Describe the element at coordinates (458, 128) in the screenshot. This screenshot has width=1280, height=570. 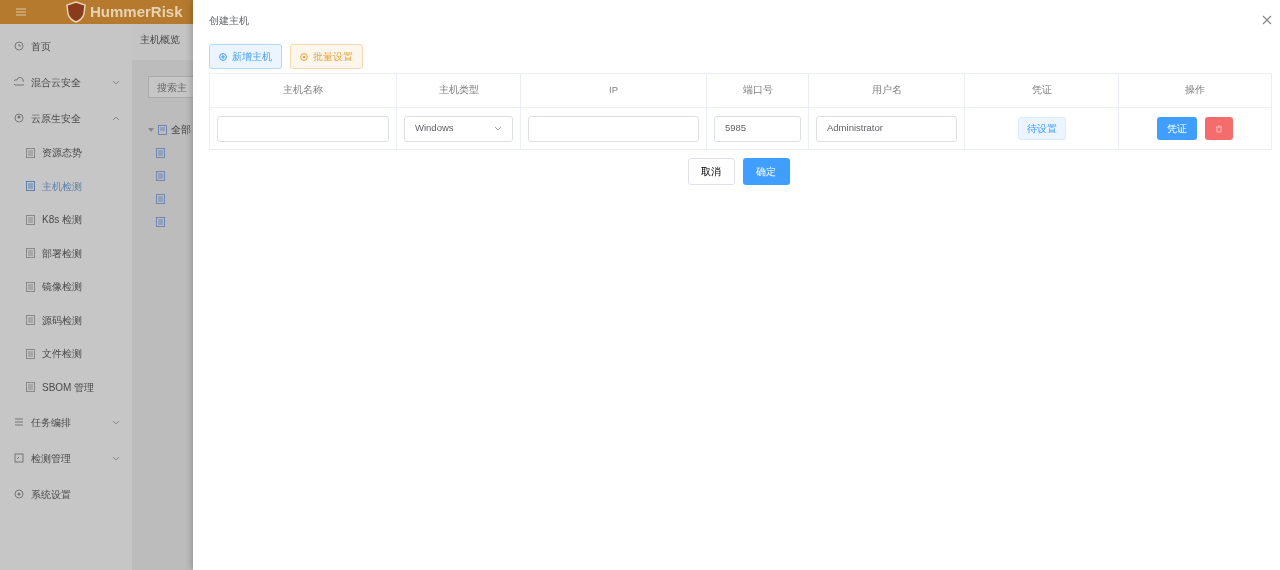
I see `select-field: Windows` at that location.